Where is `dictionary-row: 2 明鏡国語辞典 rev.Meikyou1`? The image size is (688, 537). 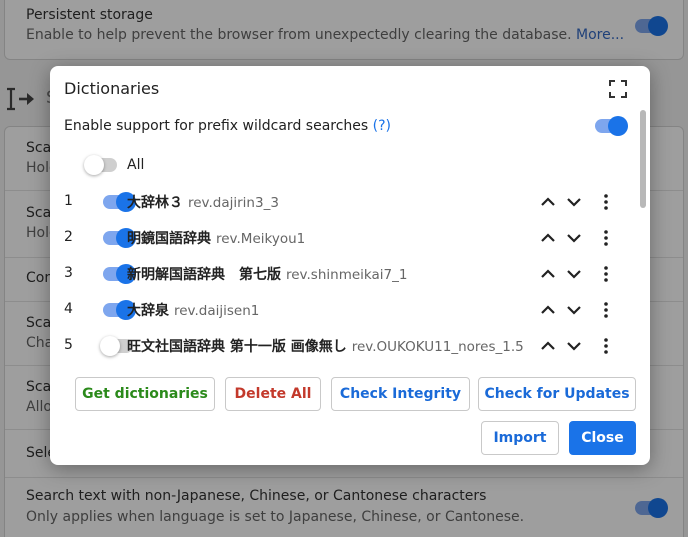 dictionary-row: 2 明鏡国語辞典 rev.Meikyou1 is located at coordinates (340, 238).